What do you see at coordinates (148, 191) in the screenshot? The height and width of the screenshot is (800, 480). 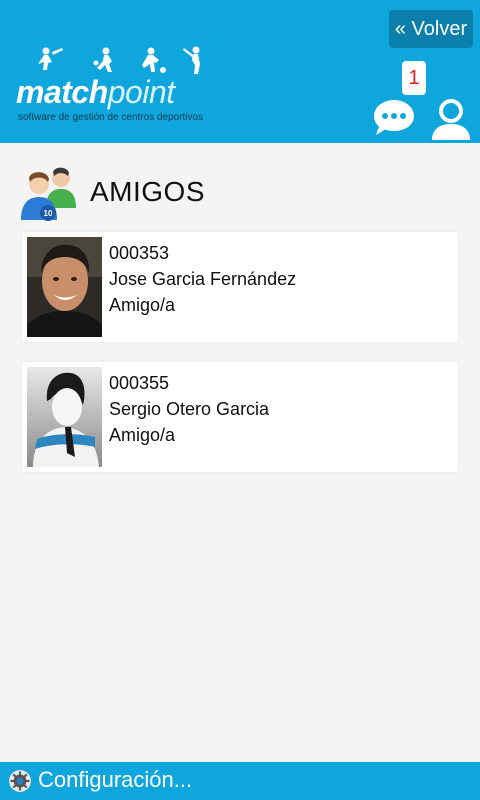 I see `page-title: AMIGOS` at bounding box center [148, 191].